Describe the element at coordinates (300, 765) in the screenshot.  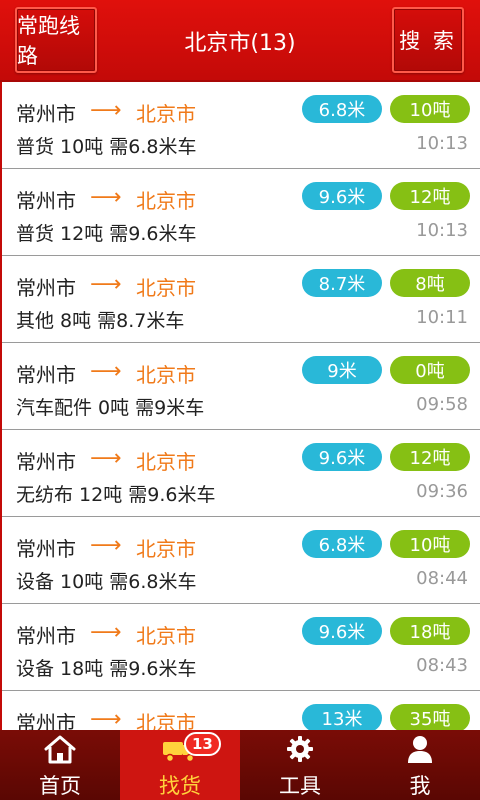
I see `nav-tools: 工具` at that location.